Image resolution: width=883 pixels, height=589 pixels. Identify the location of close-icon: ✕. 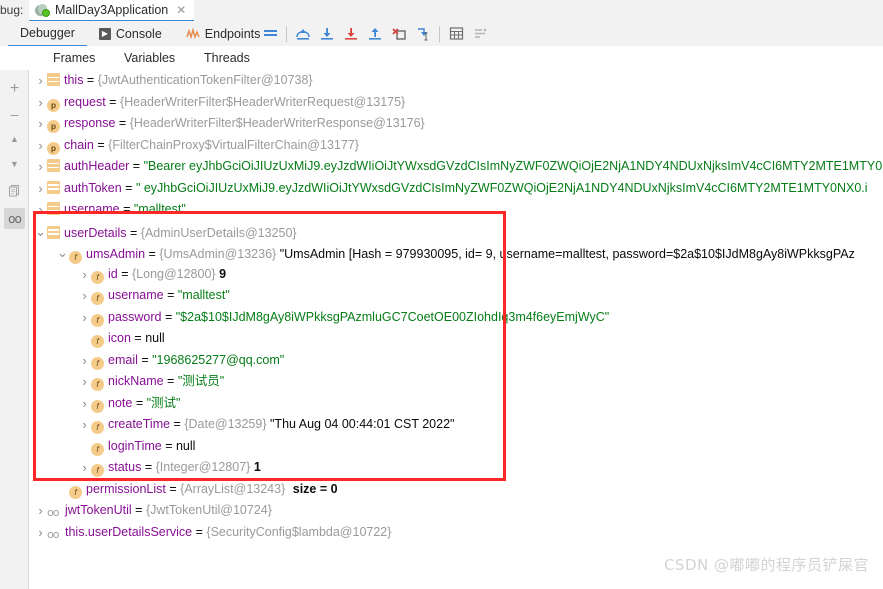
(181, 10).